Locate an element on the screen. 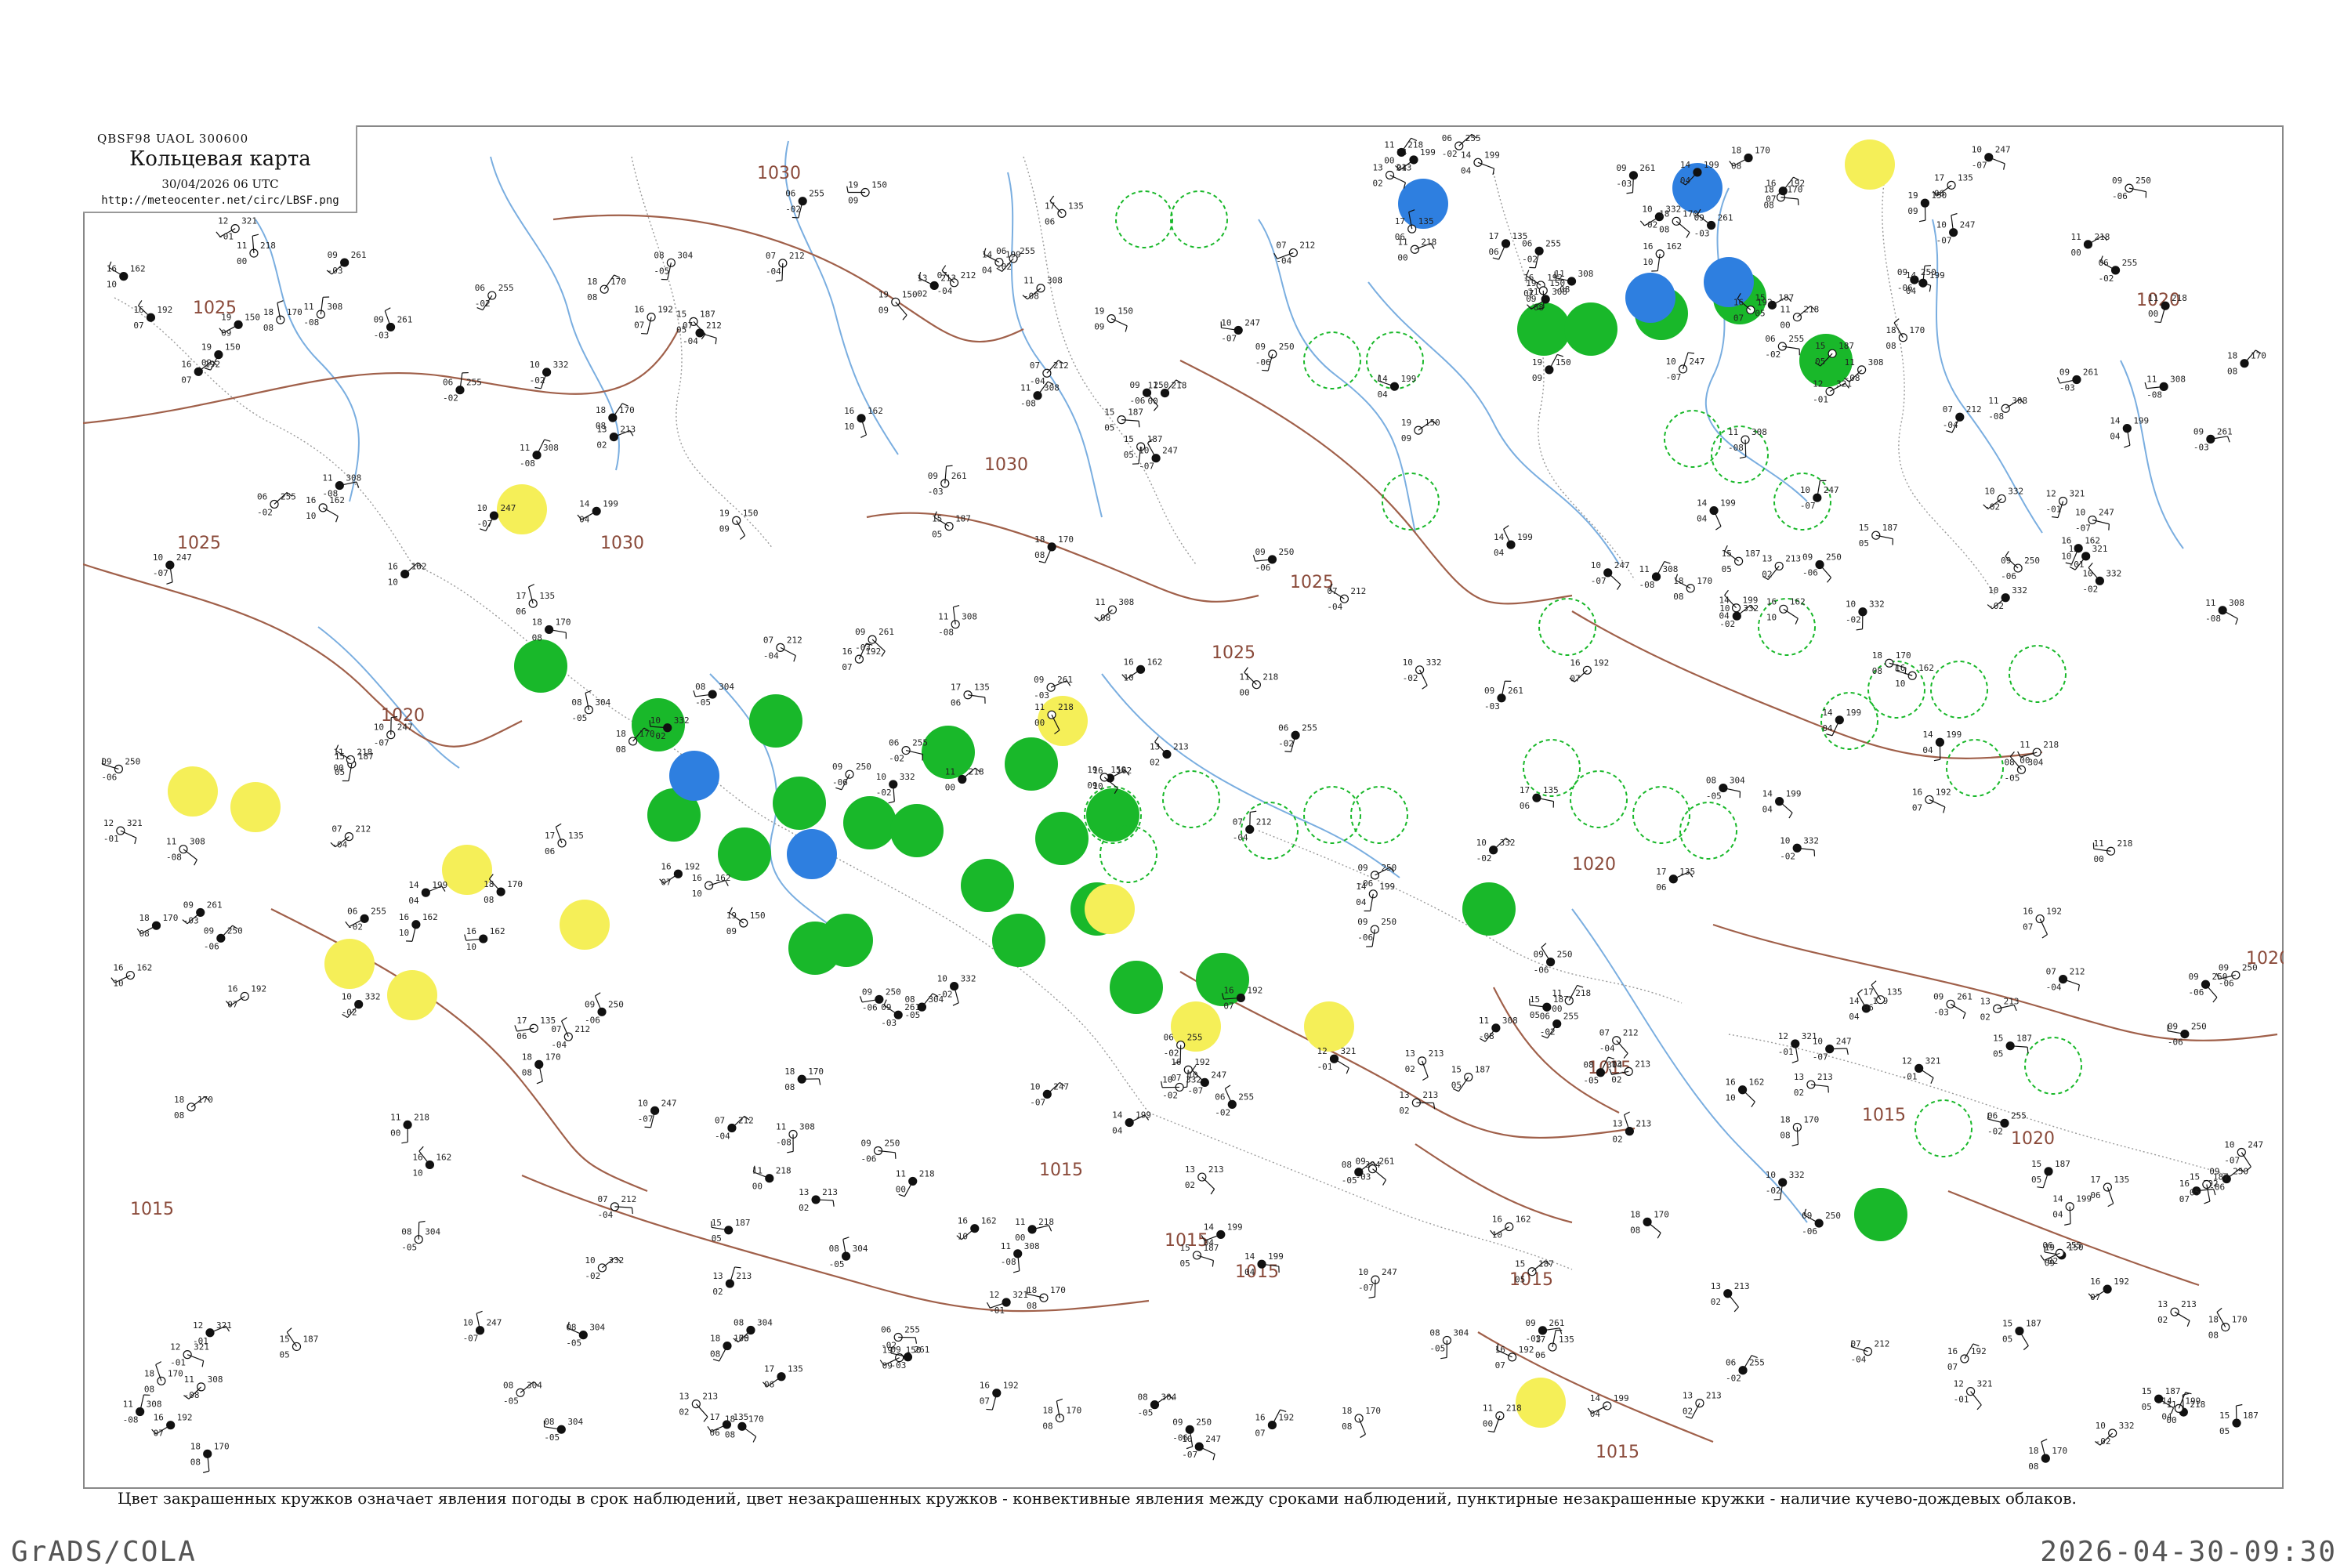 The height and width of the screenshot is (1568, 2351). snow-circle is located at coordinates (694, 776).